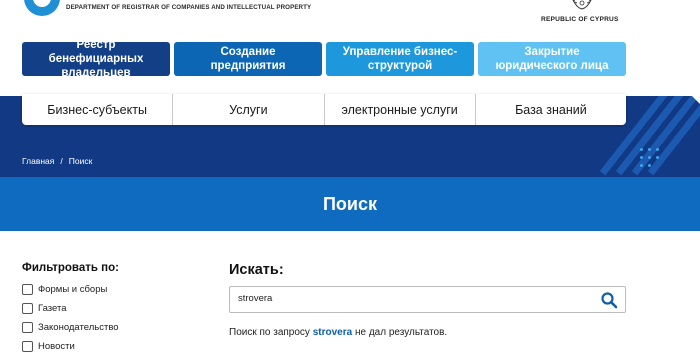 Image resolution: width=700 pixels, height=352 pixels. Describe the element at coordinates (552, 59) in the screenshot. I see `close-entity-button: Закрытие юридического лица` at that location.